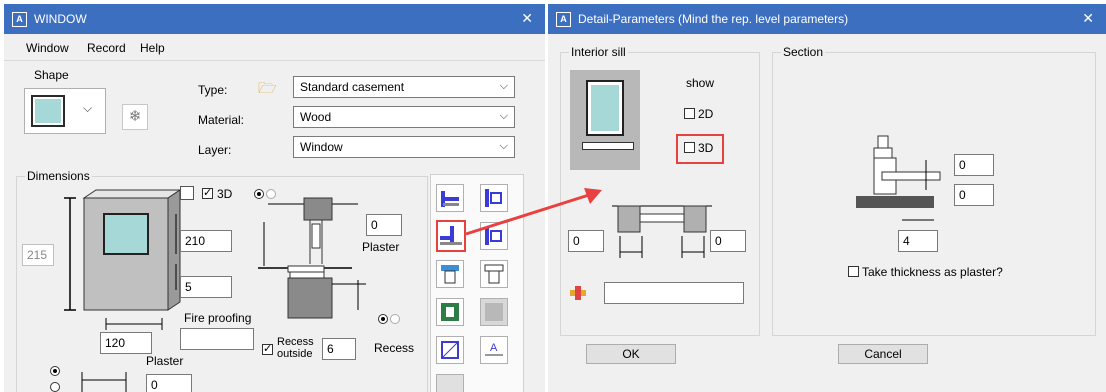  Describe the element at coordinates (974, 195) in the screenshot. I see `section-field-2: 0` at that location.